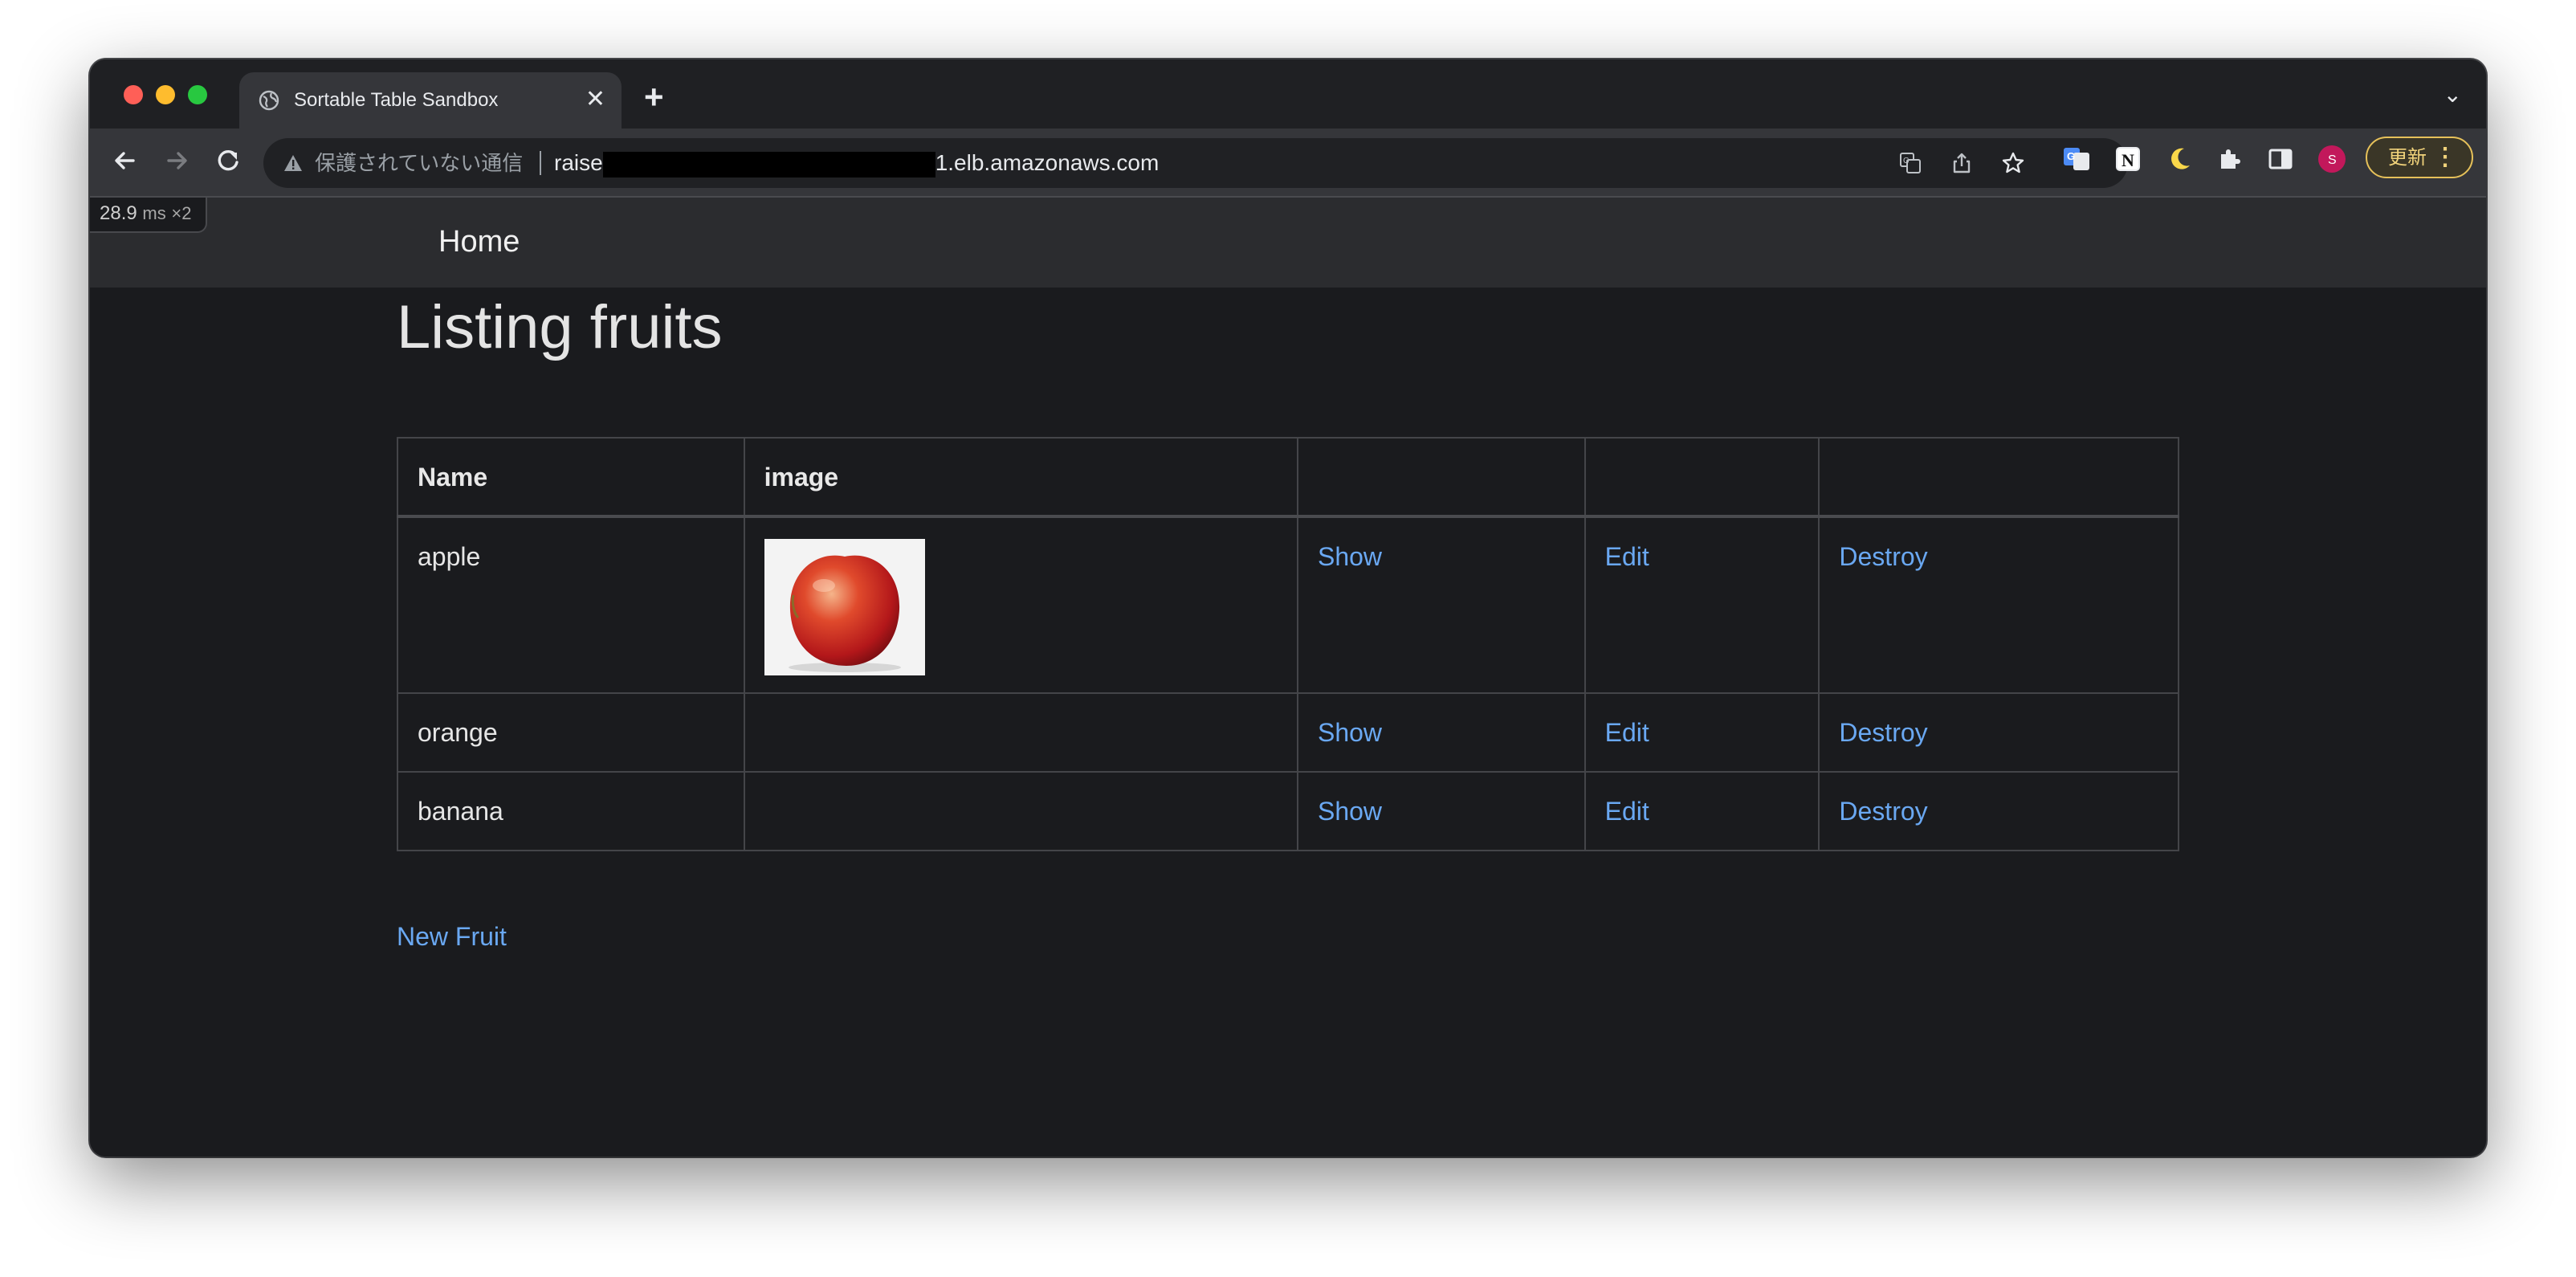 This screenshot has width=2576, height=1277. I want to click on forward-arrow-icon, so click(176, 160).